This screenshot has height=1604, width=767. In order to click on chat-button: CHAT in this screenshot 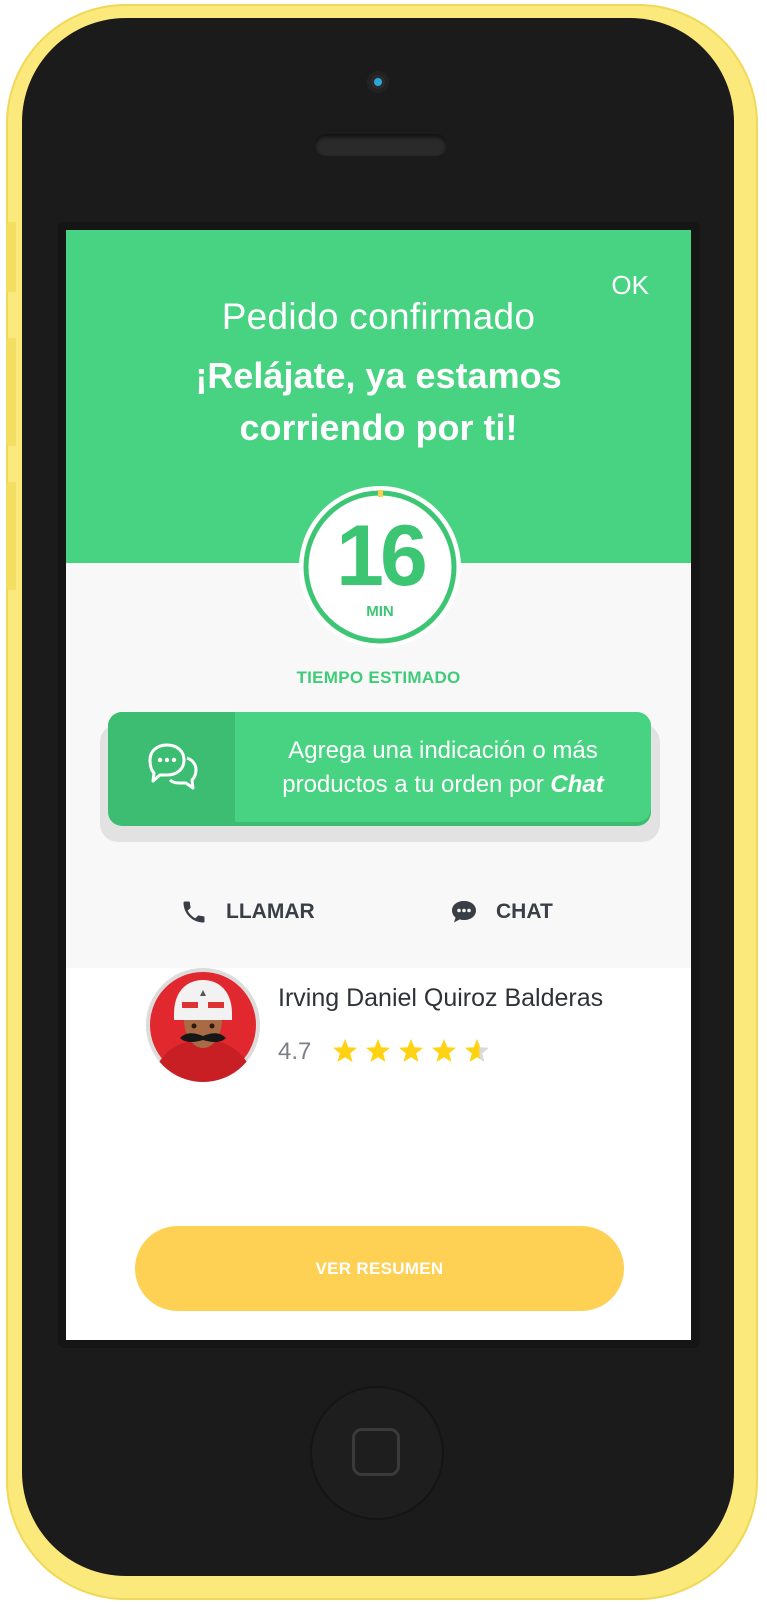, I will do `click(501, 912)`.